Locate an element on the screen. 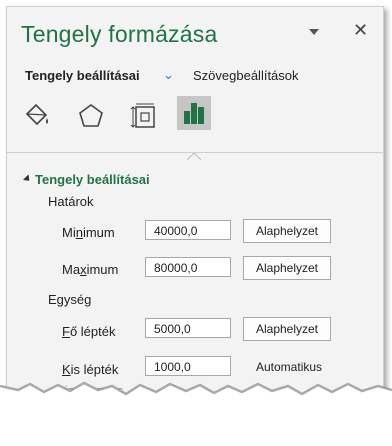 The height and width of the screenshot is (446, 392). bounds-label: Határok is located at coordinates (71, 201).